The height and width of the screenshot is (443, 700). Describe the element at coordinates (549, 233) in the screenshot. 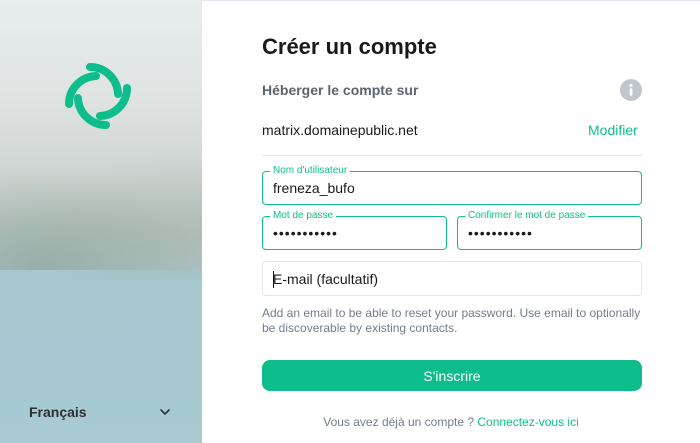

I see `confirm-password-input` at that location.